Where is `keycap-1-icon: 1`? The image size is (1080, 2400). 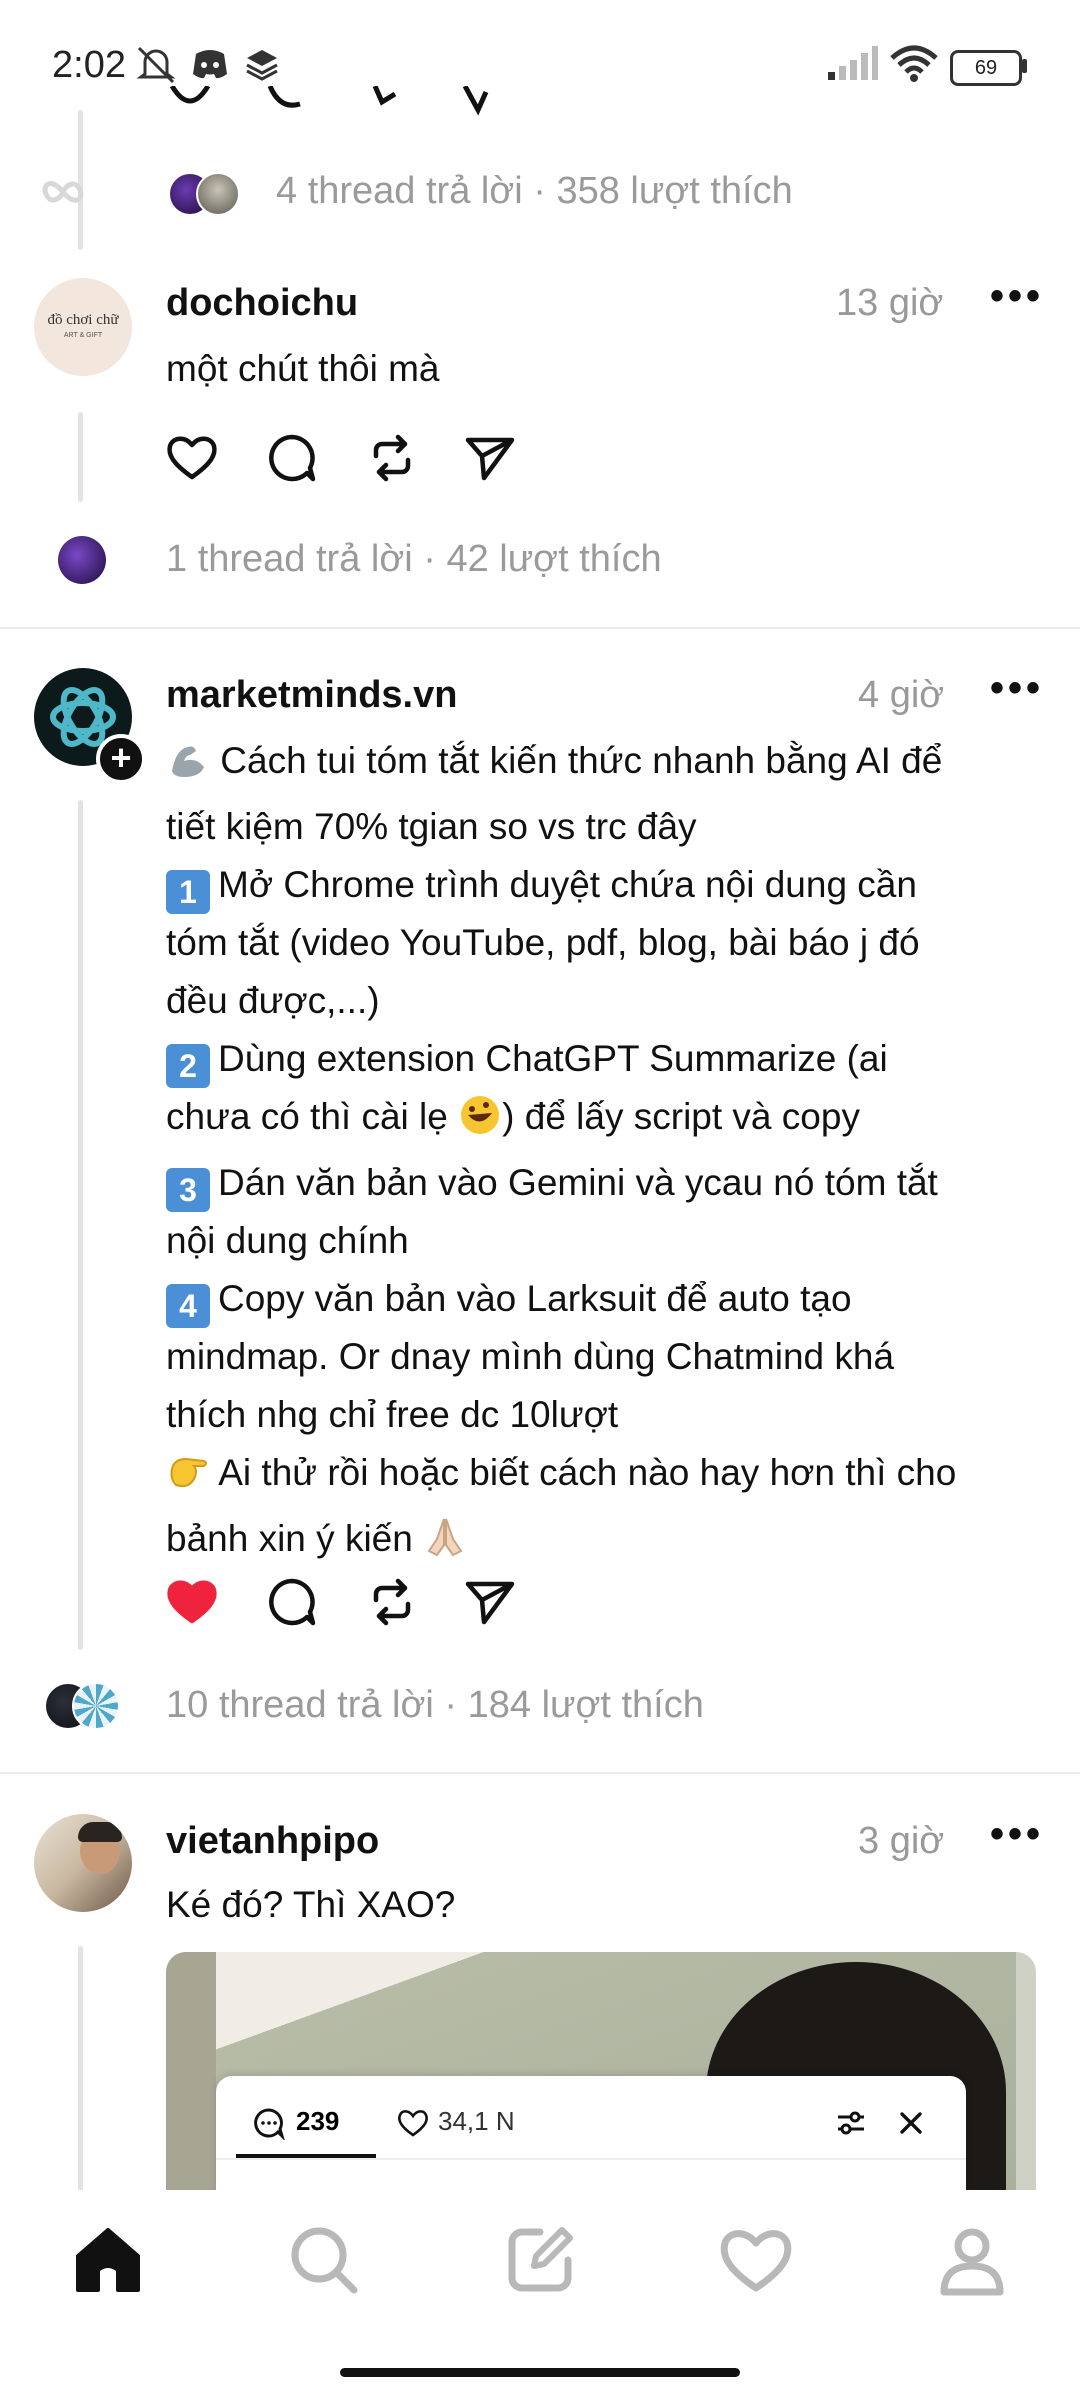
keycap-1-icon: 1 is located at coordinates (188, 892).